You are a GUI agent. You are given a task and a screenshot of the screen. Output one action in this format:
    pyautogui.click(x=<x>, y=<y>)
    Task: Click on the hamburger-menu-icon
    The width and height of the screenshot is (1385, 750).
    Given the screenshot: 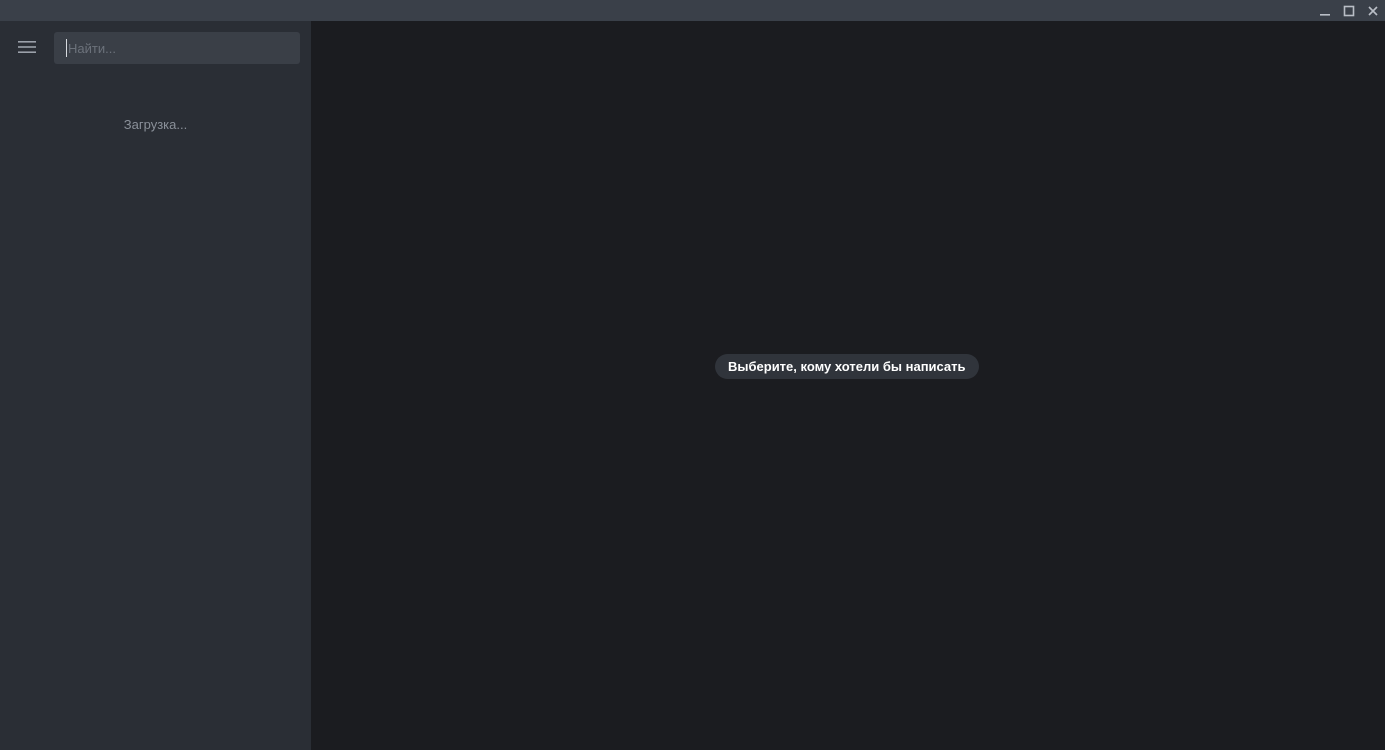 What is the action you would take?
    pyautogui.click(x=27, y=48)
    